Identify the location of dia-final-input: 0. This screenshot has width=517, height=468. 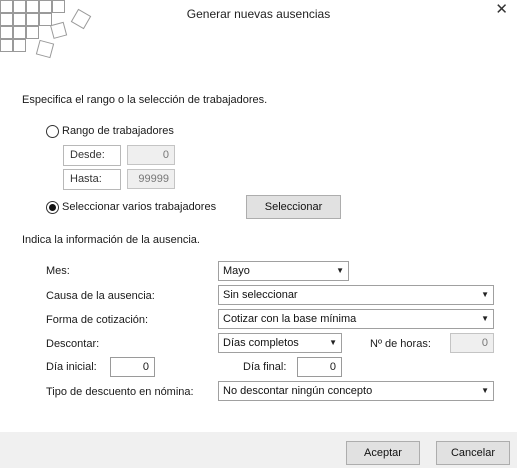
(319, 367).